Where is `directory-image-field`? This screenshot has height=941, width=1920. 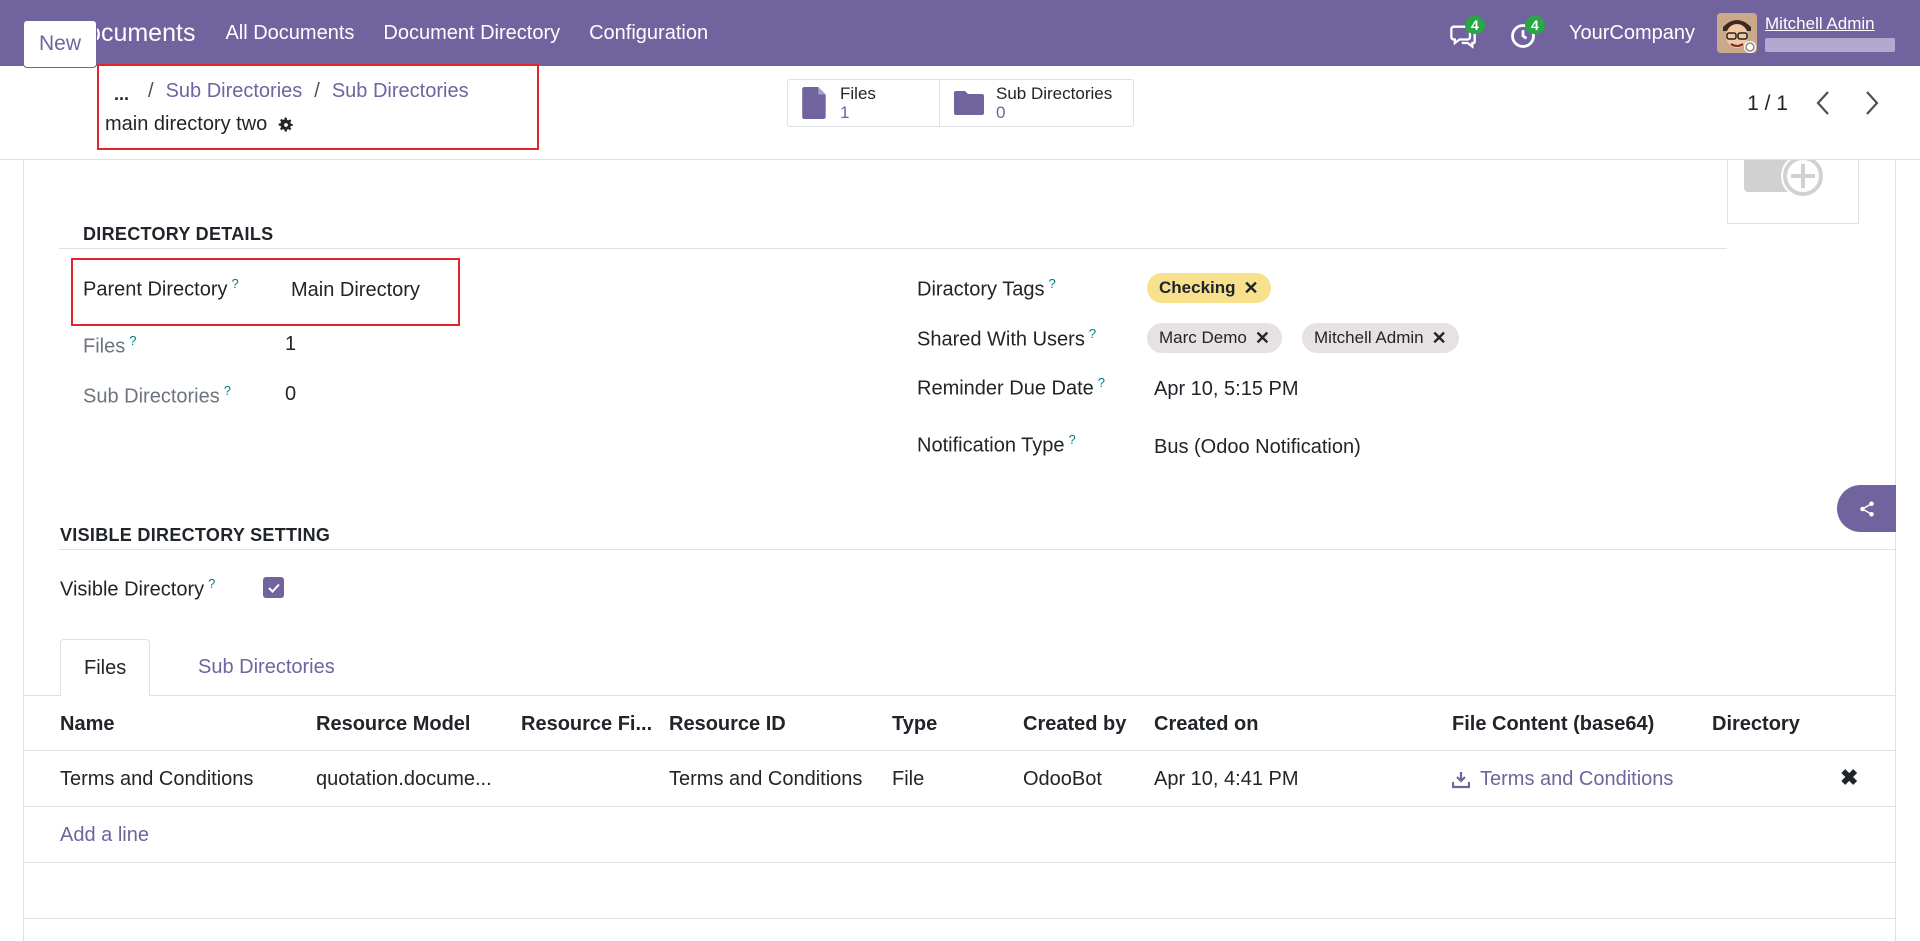 directory-image-field is located at coordinates (1793, 192).